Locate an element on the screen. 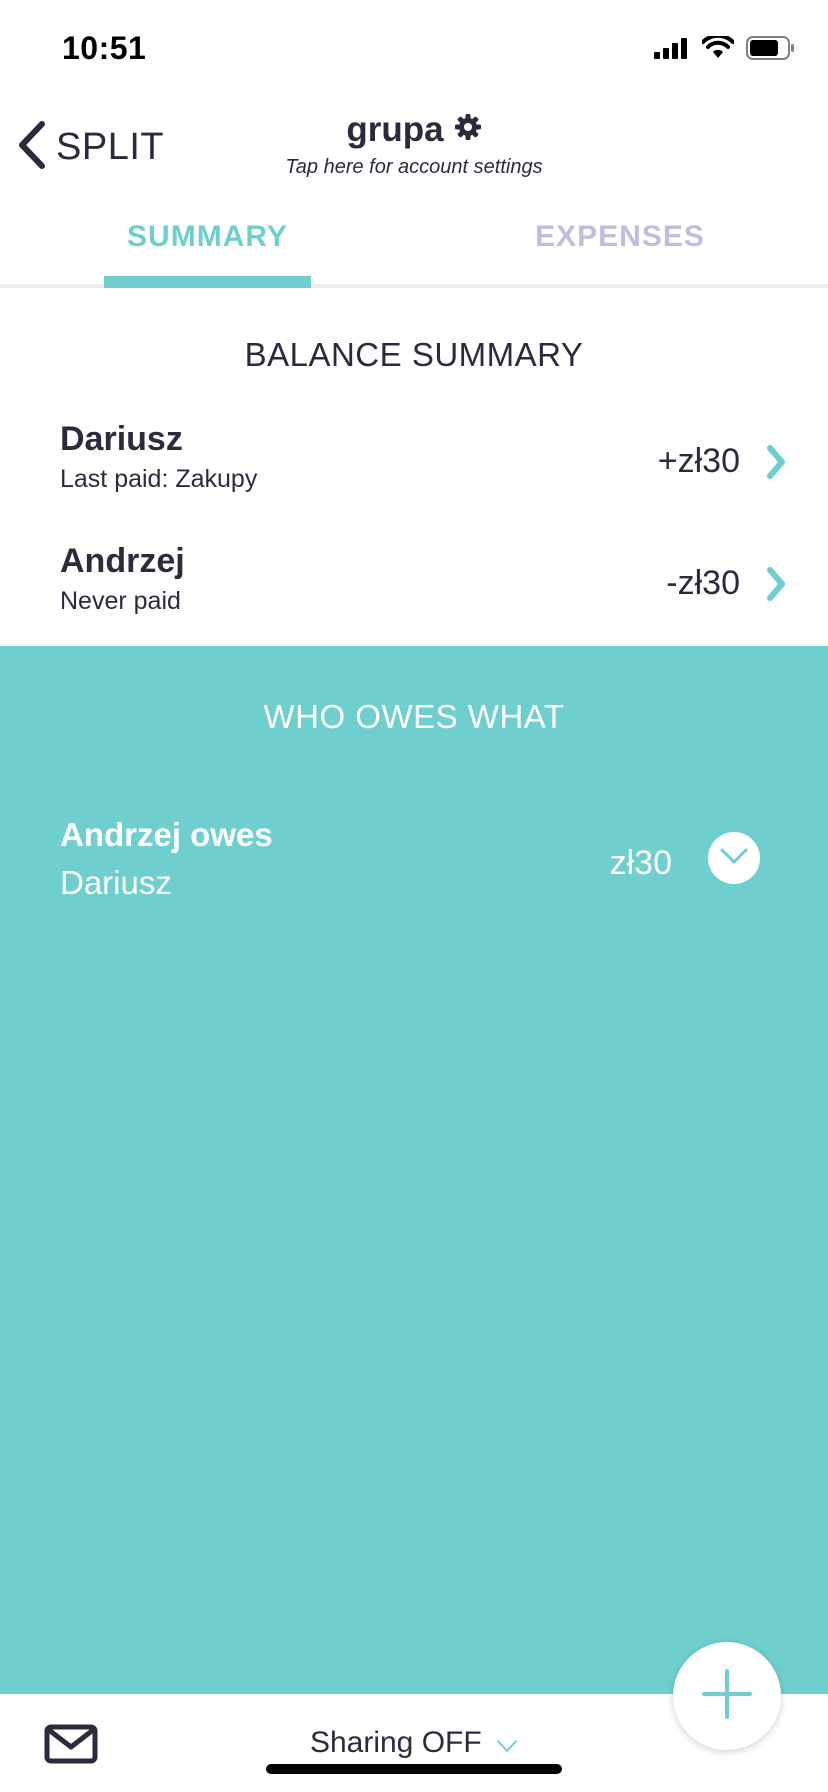 Image resolution: width=828 pixels, height=1792 pixels. tab-summary: SUMMARY is located at coordinates (207, 237).